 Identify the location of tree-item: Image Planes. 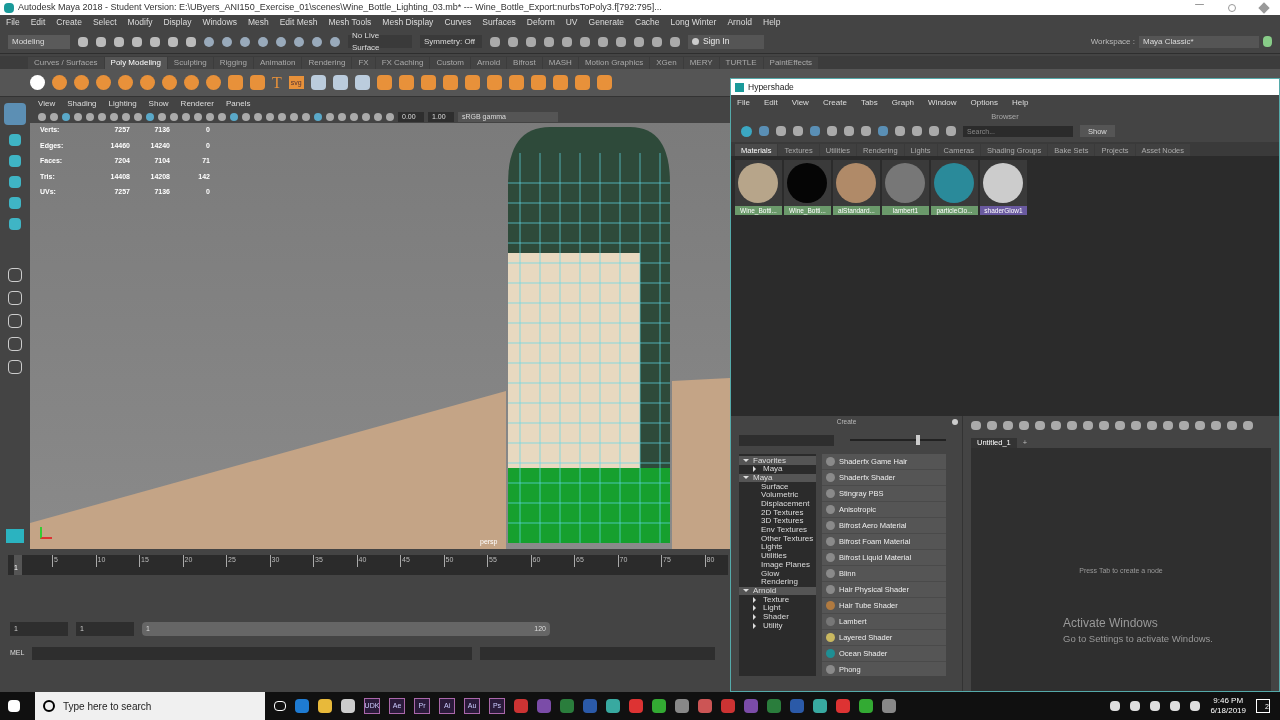
(777, 565).